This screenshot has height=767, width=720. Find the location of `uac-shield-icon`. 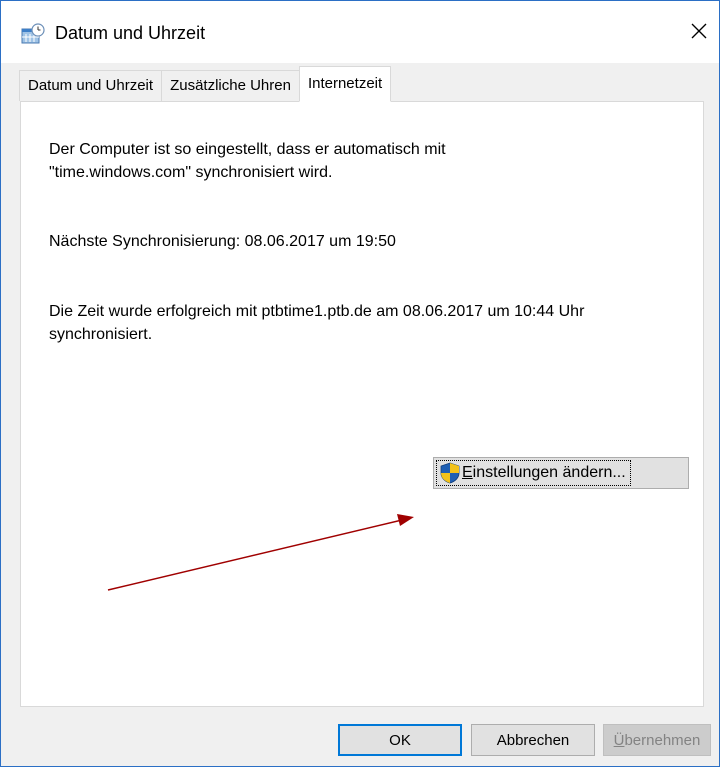

uac-shield-icon is located at coordinates (450, 473).